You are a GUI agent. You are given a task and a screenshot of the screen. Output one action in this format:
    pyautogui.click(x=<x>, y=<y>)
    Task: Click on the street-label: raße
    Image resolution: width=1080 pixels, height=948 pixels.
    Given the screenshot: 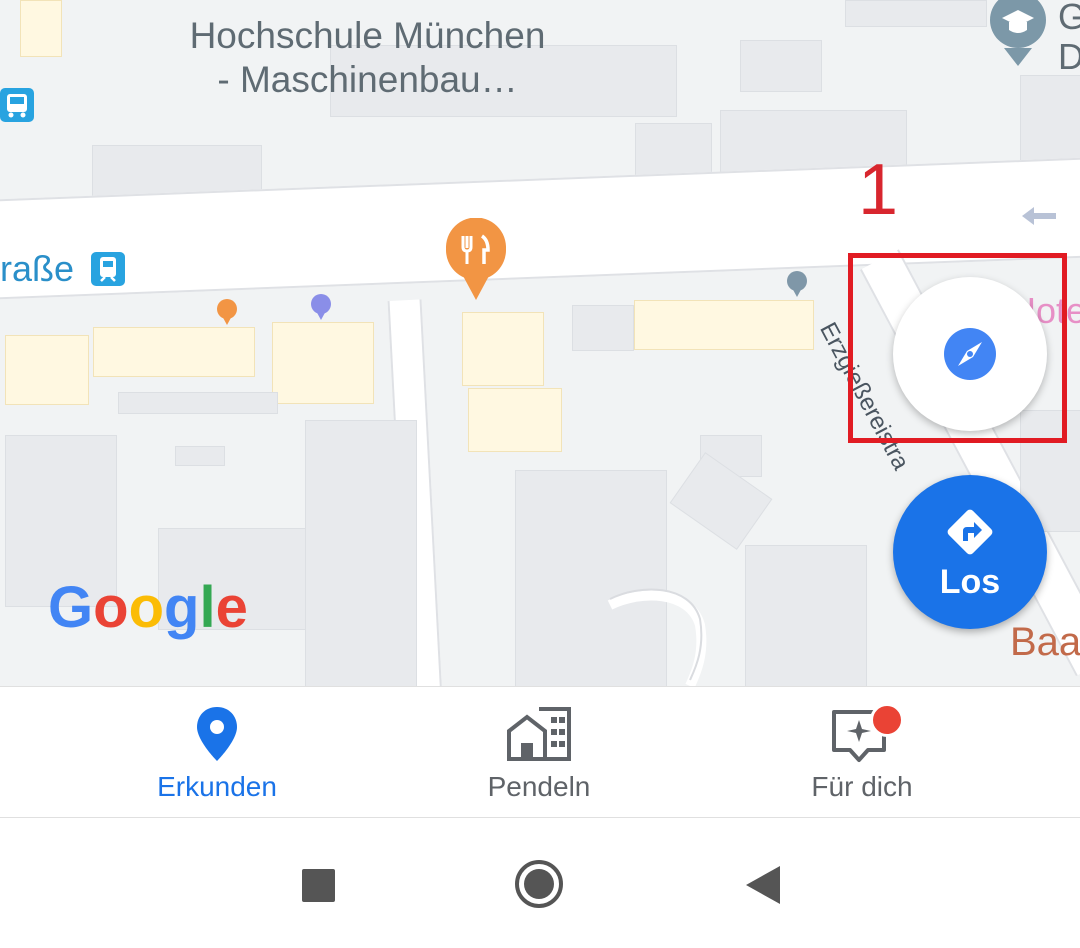 What is the action you would take?
    pyautogui.click(x=37, y=268)
    